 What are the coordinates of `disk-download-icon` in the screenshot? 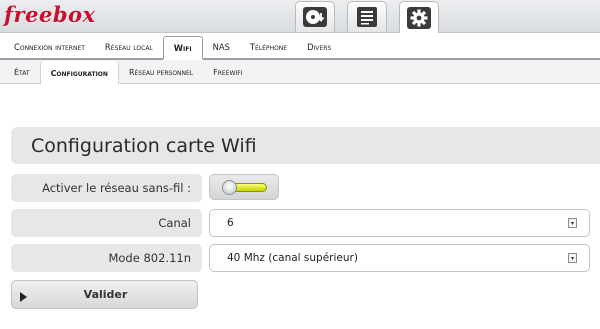 It's located at (315, 17).